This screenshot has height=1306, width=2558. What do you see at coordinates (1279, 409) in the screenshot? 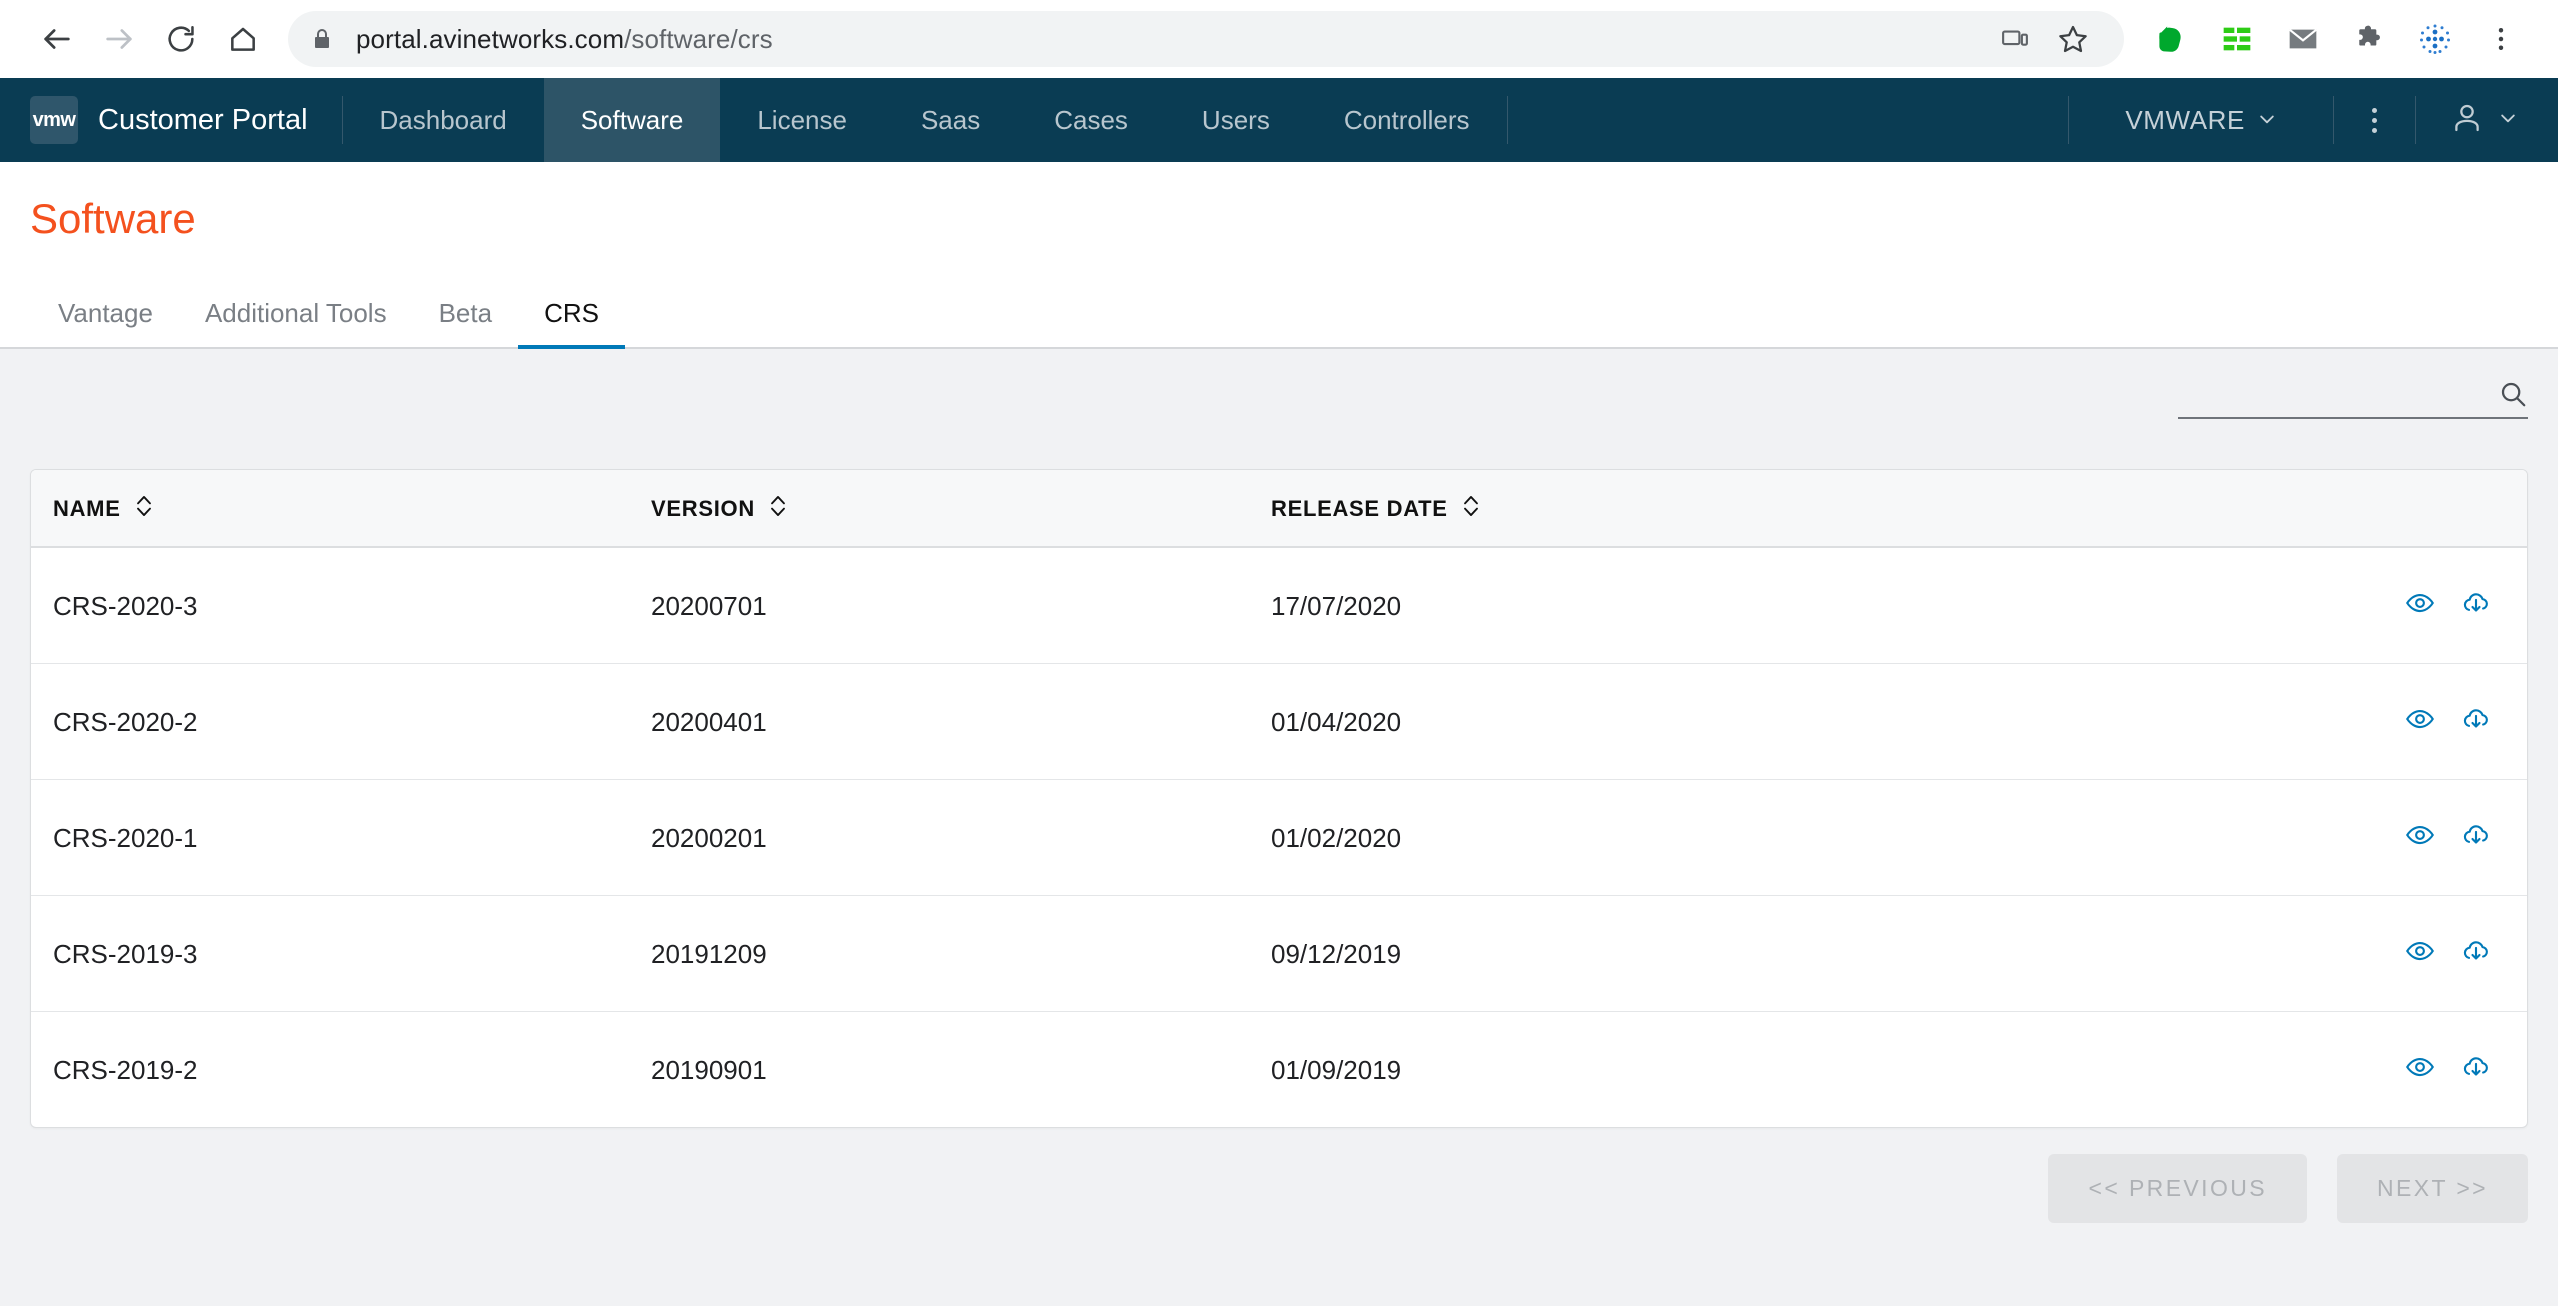
I see `search-row` at bounding box center [1279, 409].